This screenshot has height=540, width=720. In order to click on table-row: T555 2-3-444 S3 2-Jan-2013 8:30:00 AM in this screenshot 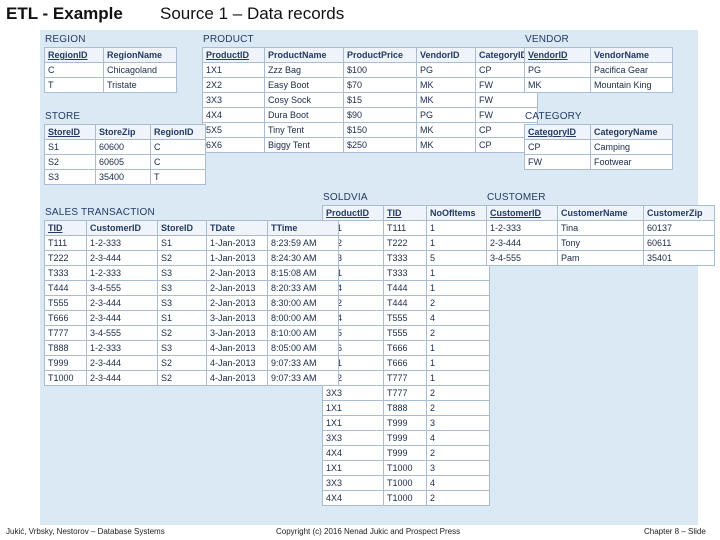, I will do `click(191, 303)`.